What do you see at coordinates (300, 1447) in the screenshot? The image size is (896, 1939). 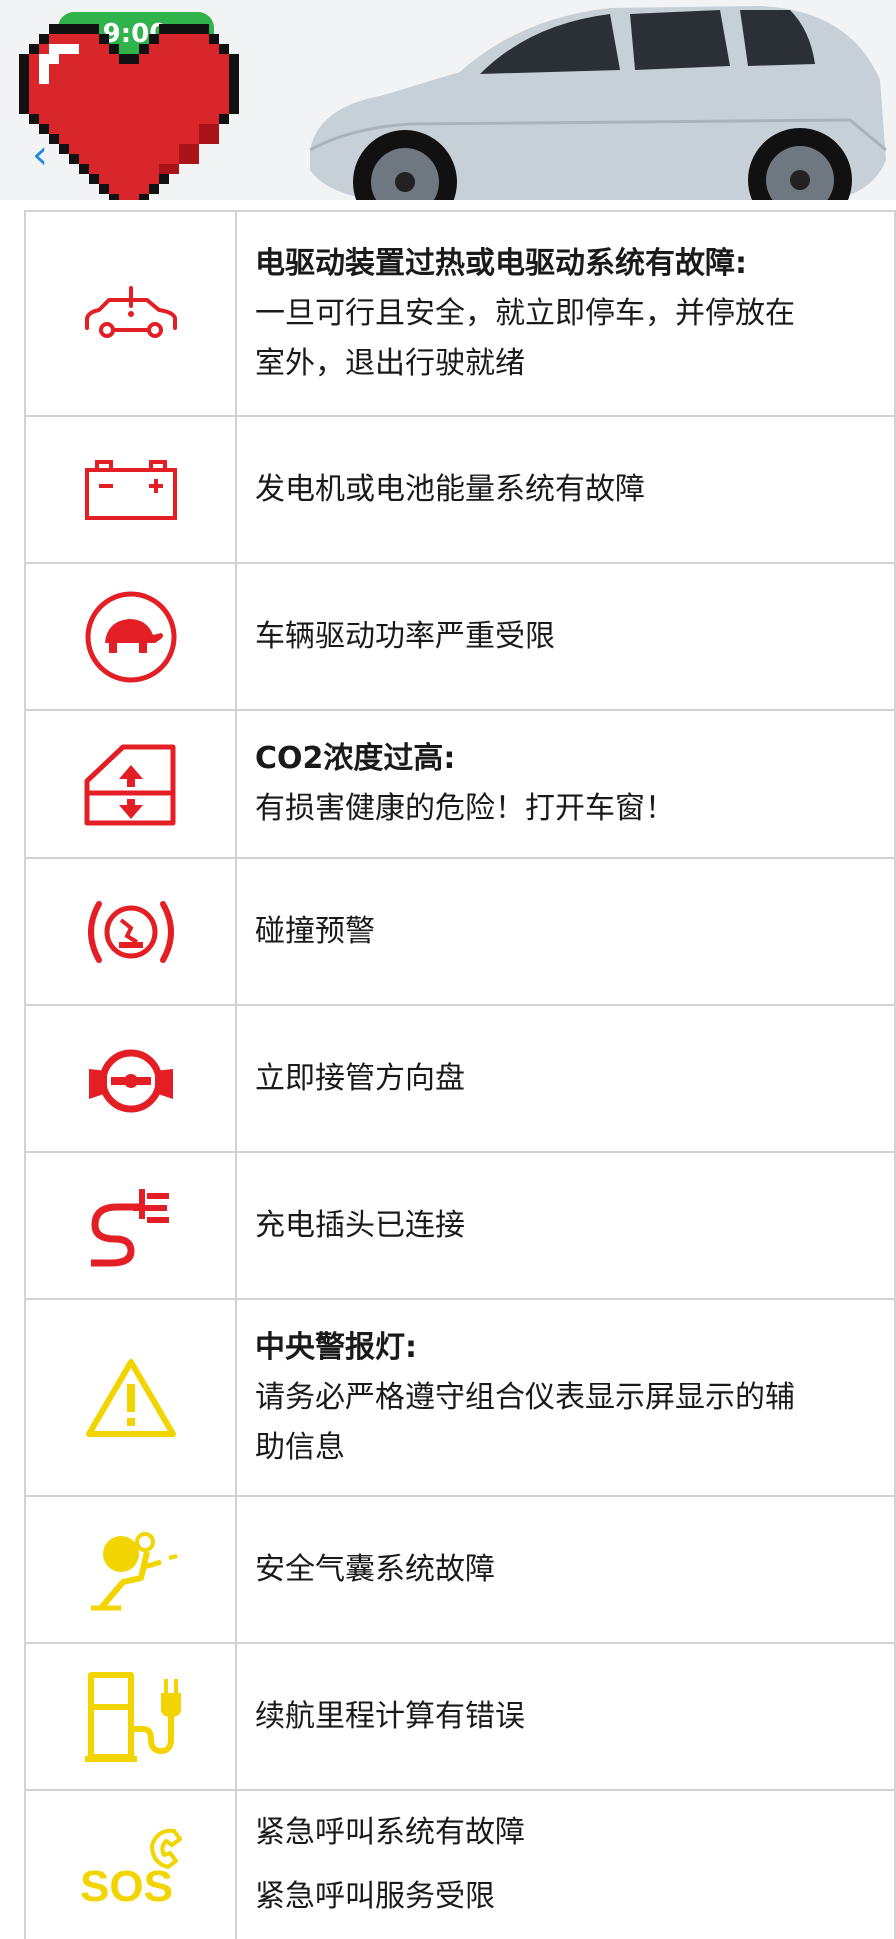 I see `item-line: 助信息` at bounding box center [300, 1447].